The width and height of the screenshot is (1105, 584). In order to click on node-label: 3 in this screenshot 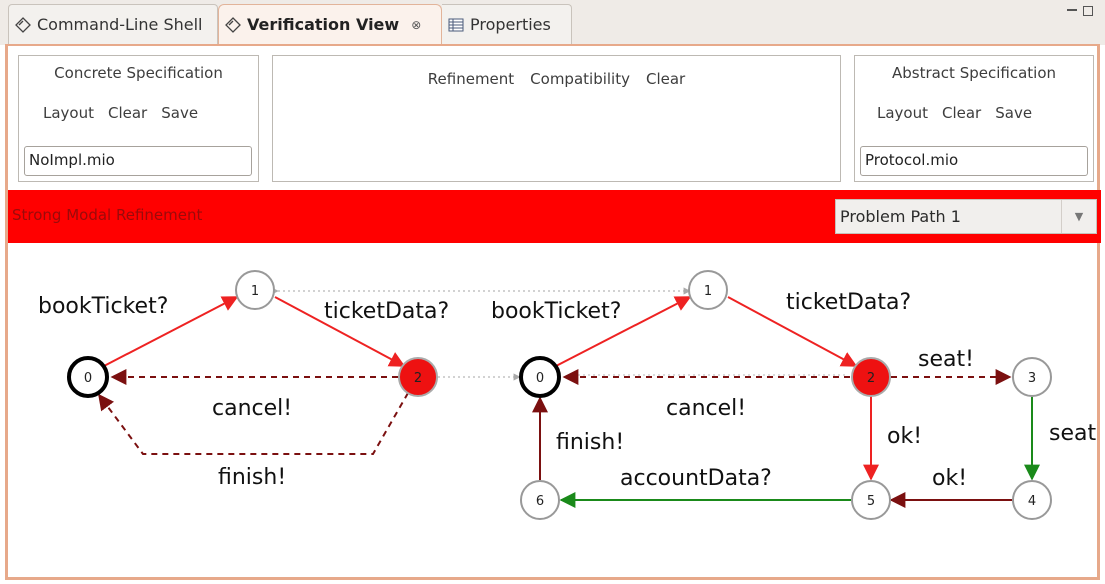, I will do `click(1032, 378)`.